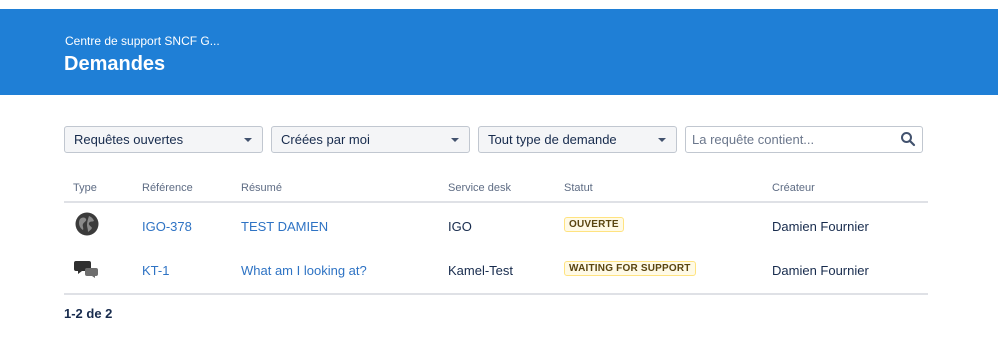 The height and width of the screenshot is (355, 998). What do you see at coordinates (115, 64) in the screenshot?
I see `page-title: Demandes` at bounding box center [115, 64].